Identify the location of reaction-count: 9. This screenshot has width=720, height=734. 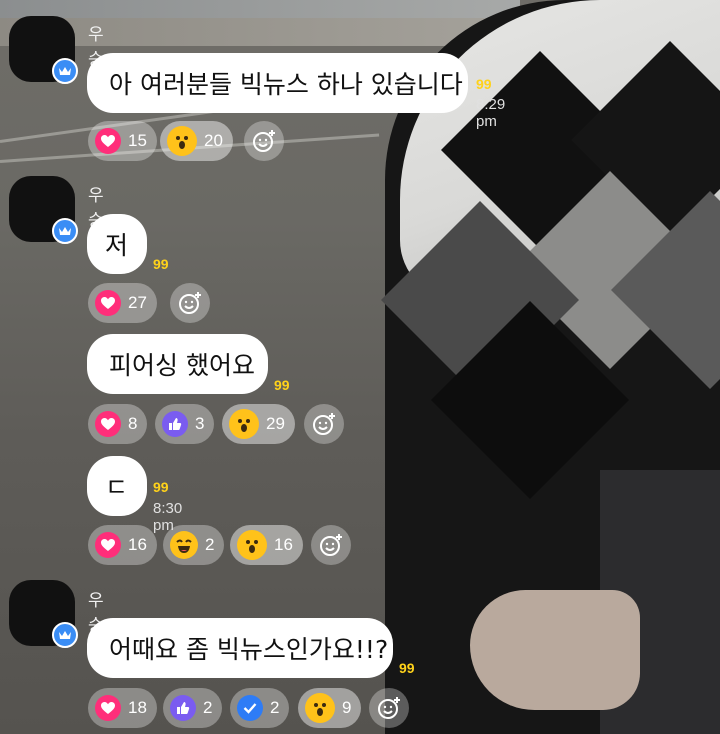
(347, 707).